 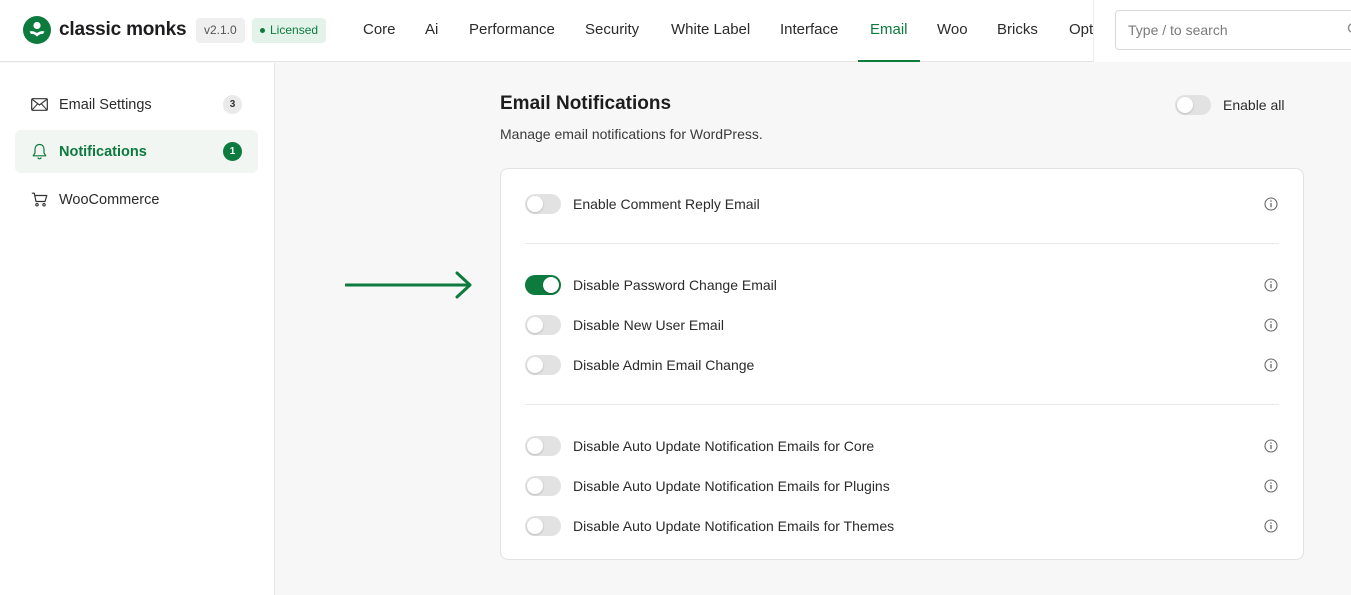 I want to click on brand-logo: classic monks, so click(x=105, y=30).